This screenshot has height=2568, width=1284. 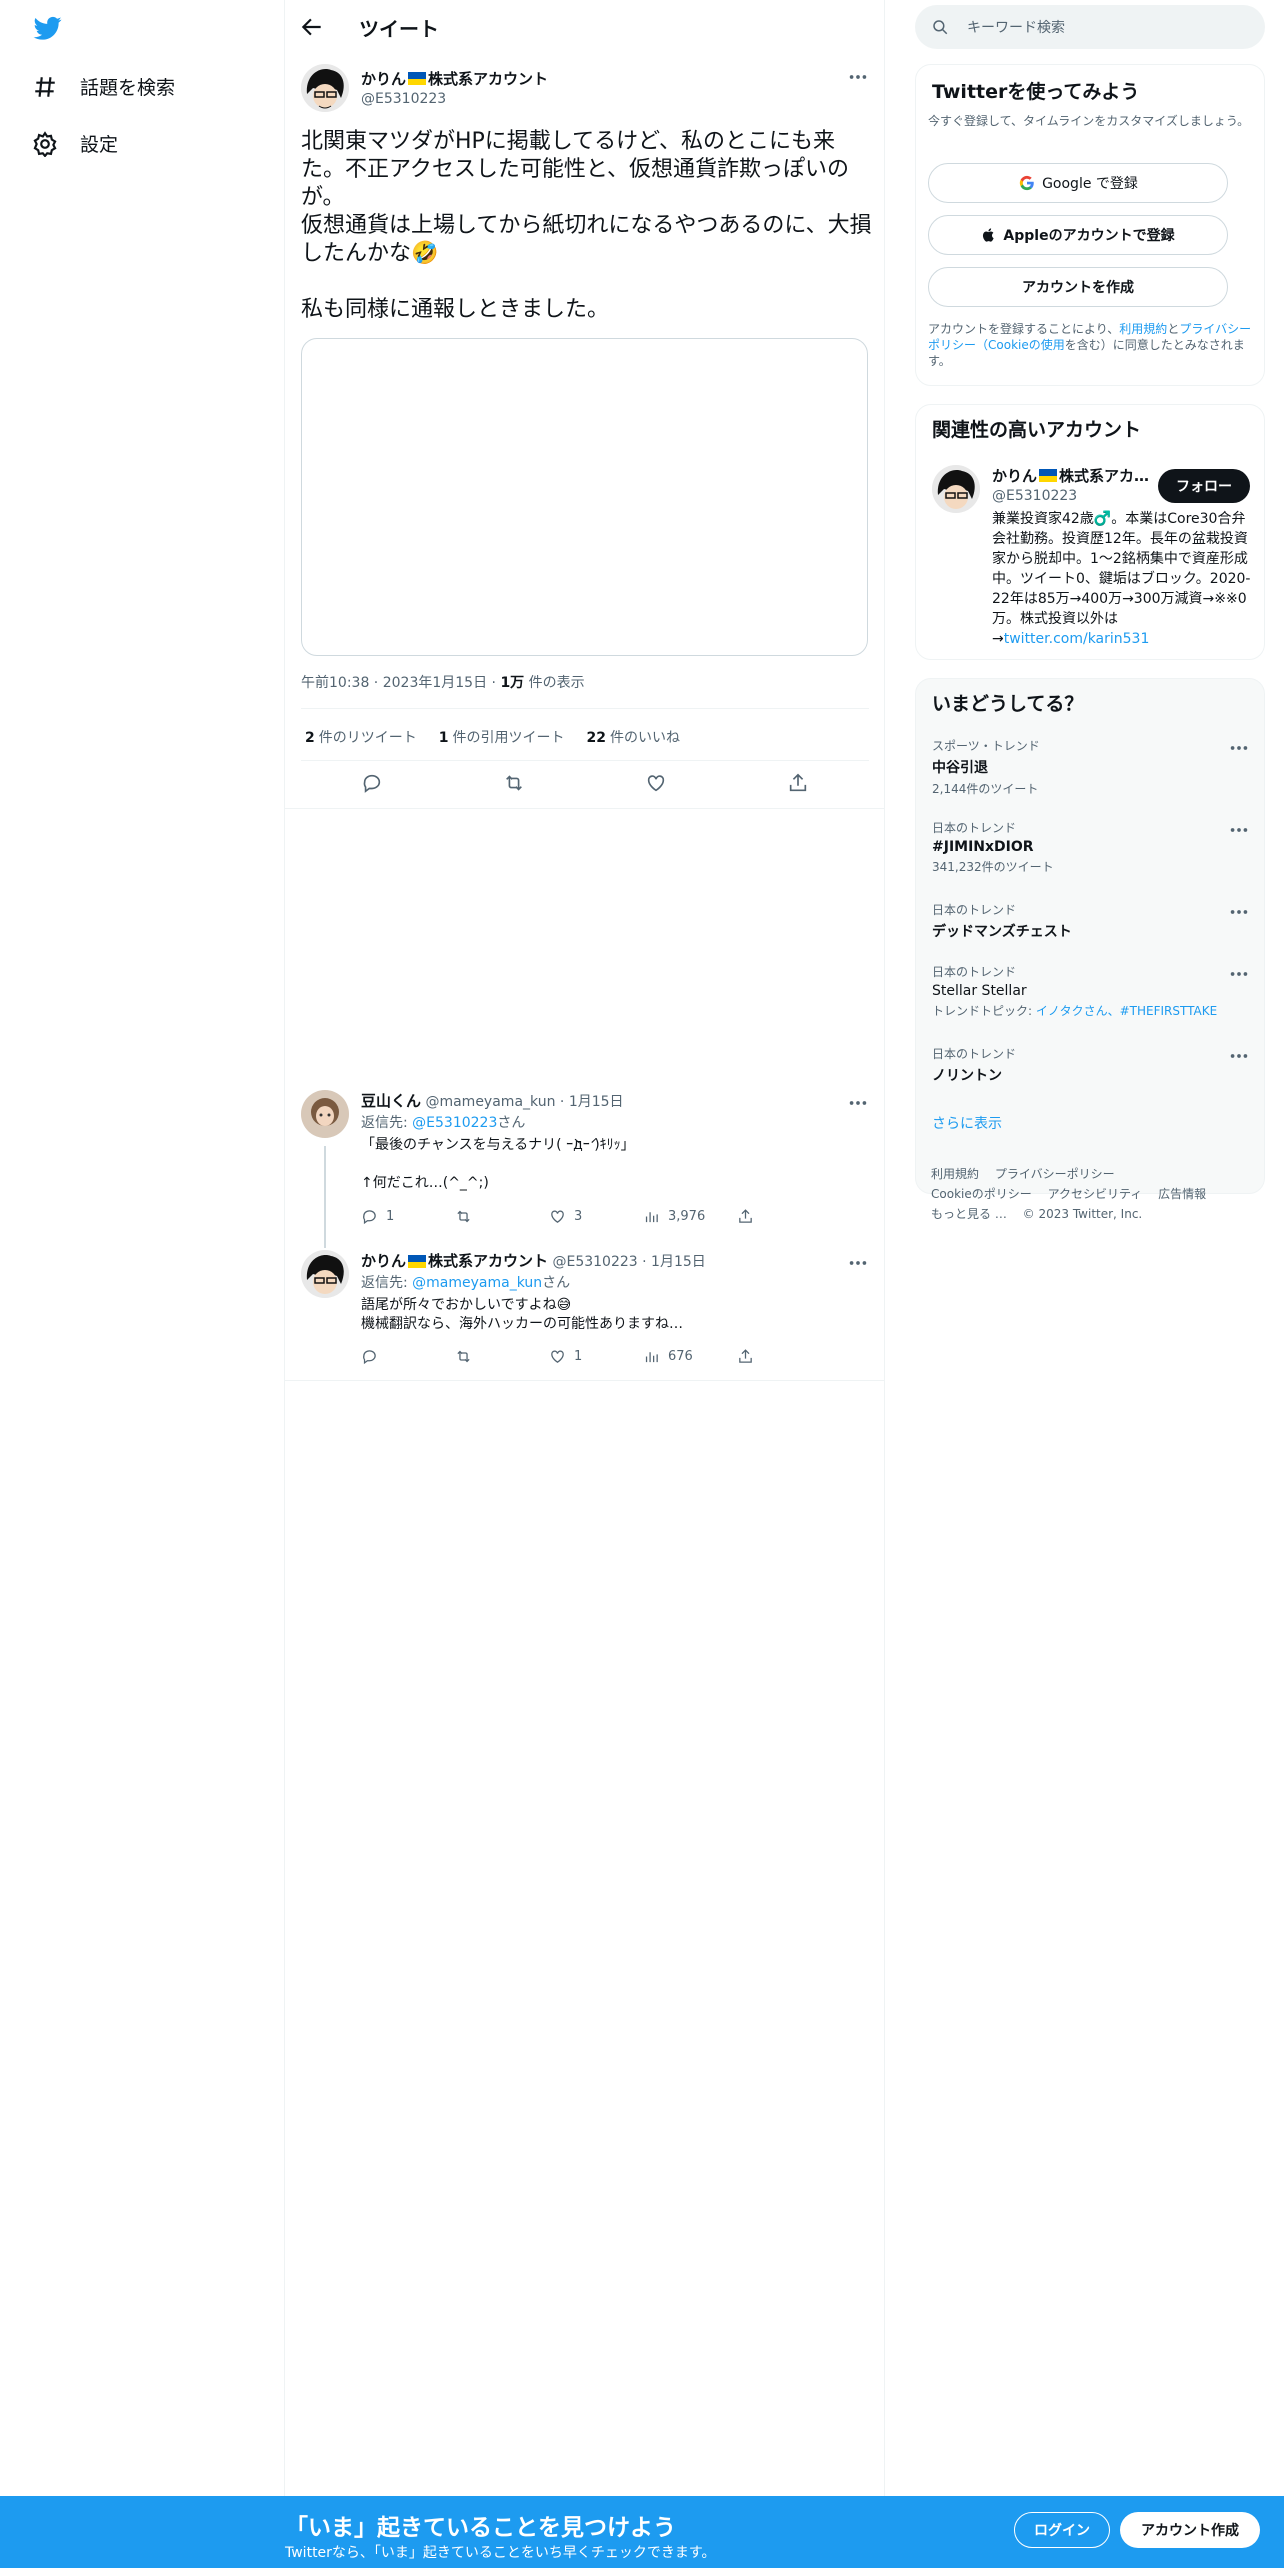 What do you see at coordinates (45, 86) in the screenshot?
I see `hashtag-icon` at bounding box center [45, 86].